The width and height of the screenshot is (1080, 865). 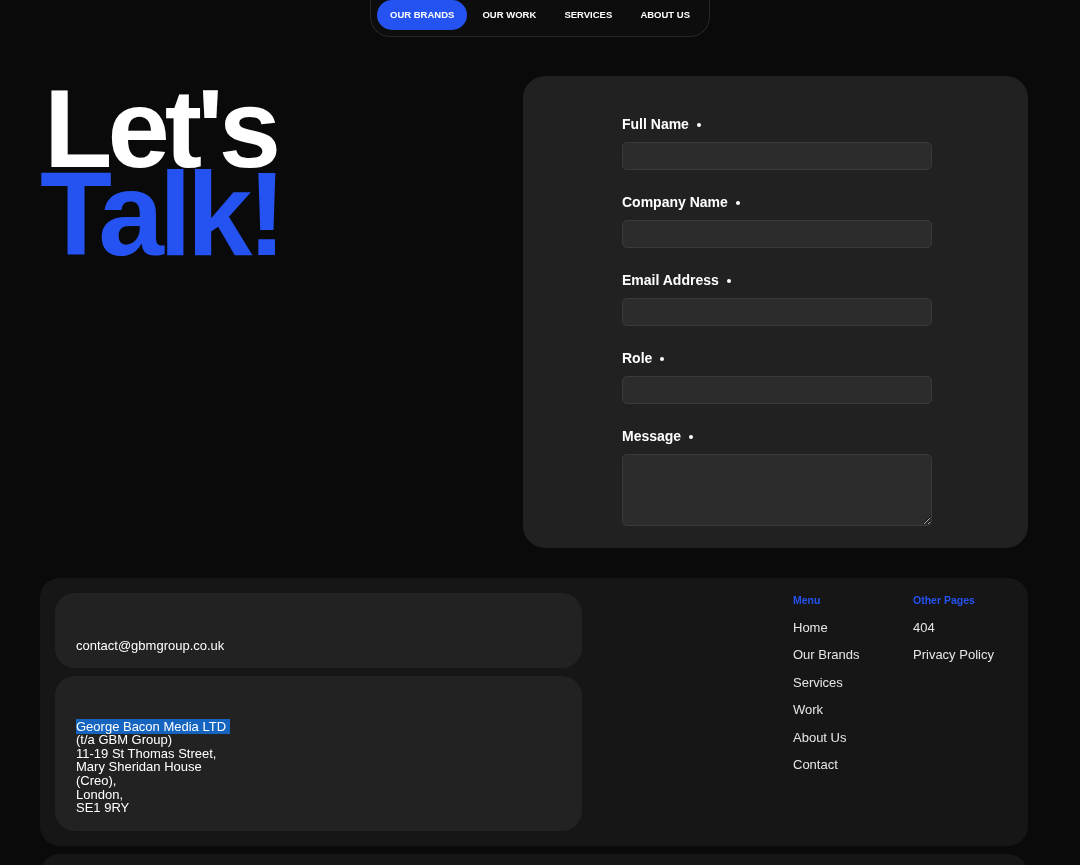 I want to click on address-line: SE1 9RY, so click(x=103, y=808).